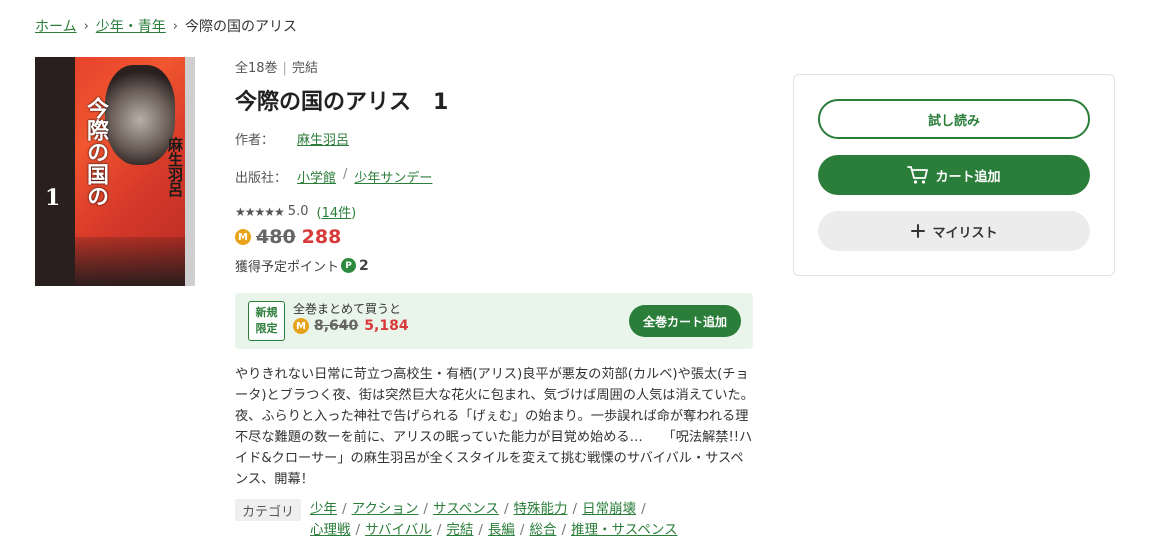 The image size is (1165, 553). Describe the element at coordinates (918, 231) in the screenshot. I see `plus-icon` at that location.